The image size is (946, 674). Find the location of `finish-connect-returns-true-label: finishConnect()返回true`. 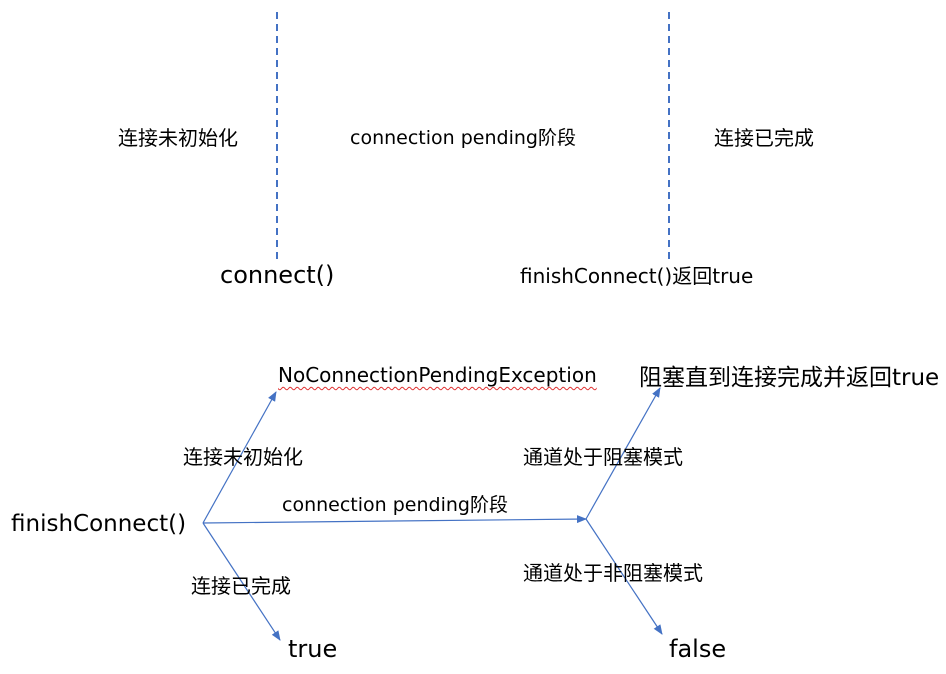

finish-connect-returns-true-label: finishConnect()返回true is located at coordinates (637, 276).